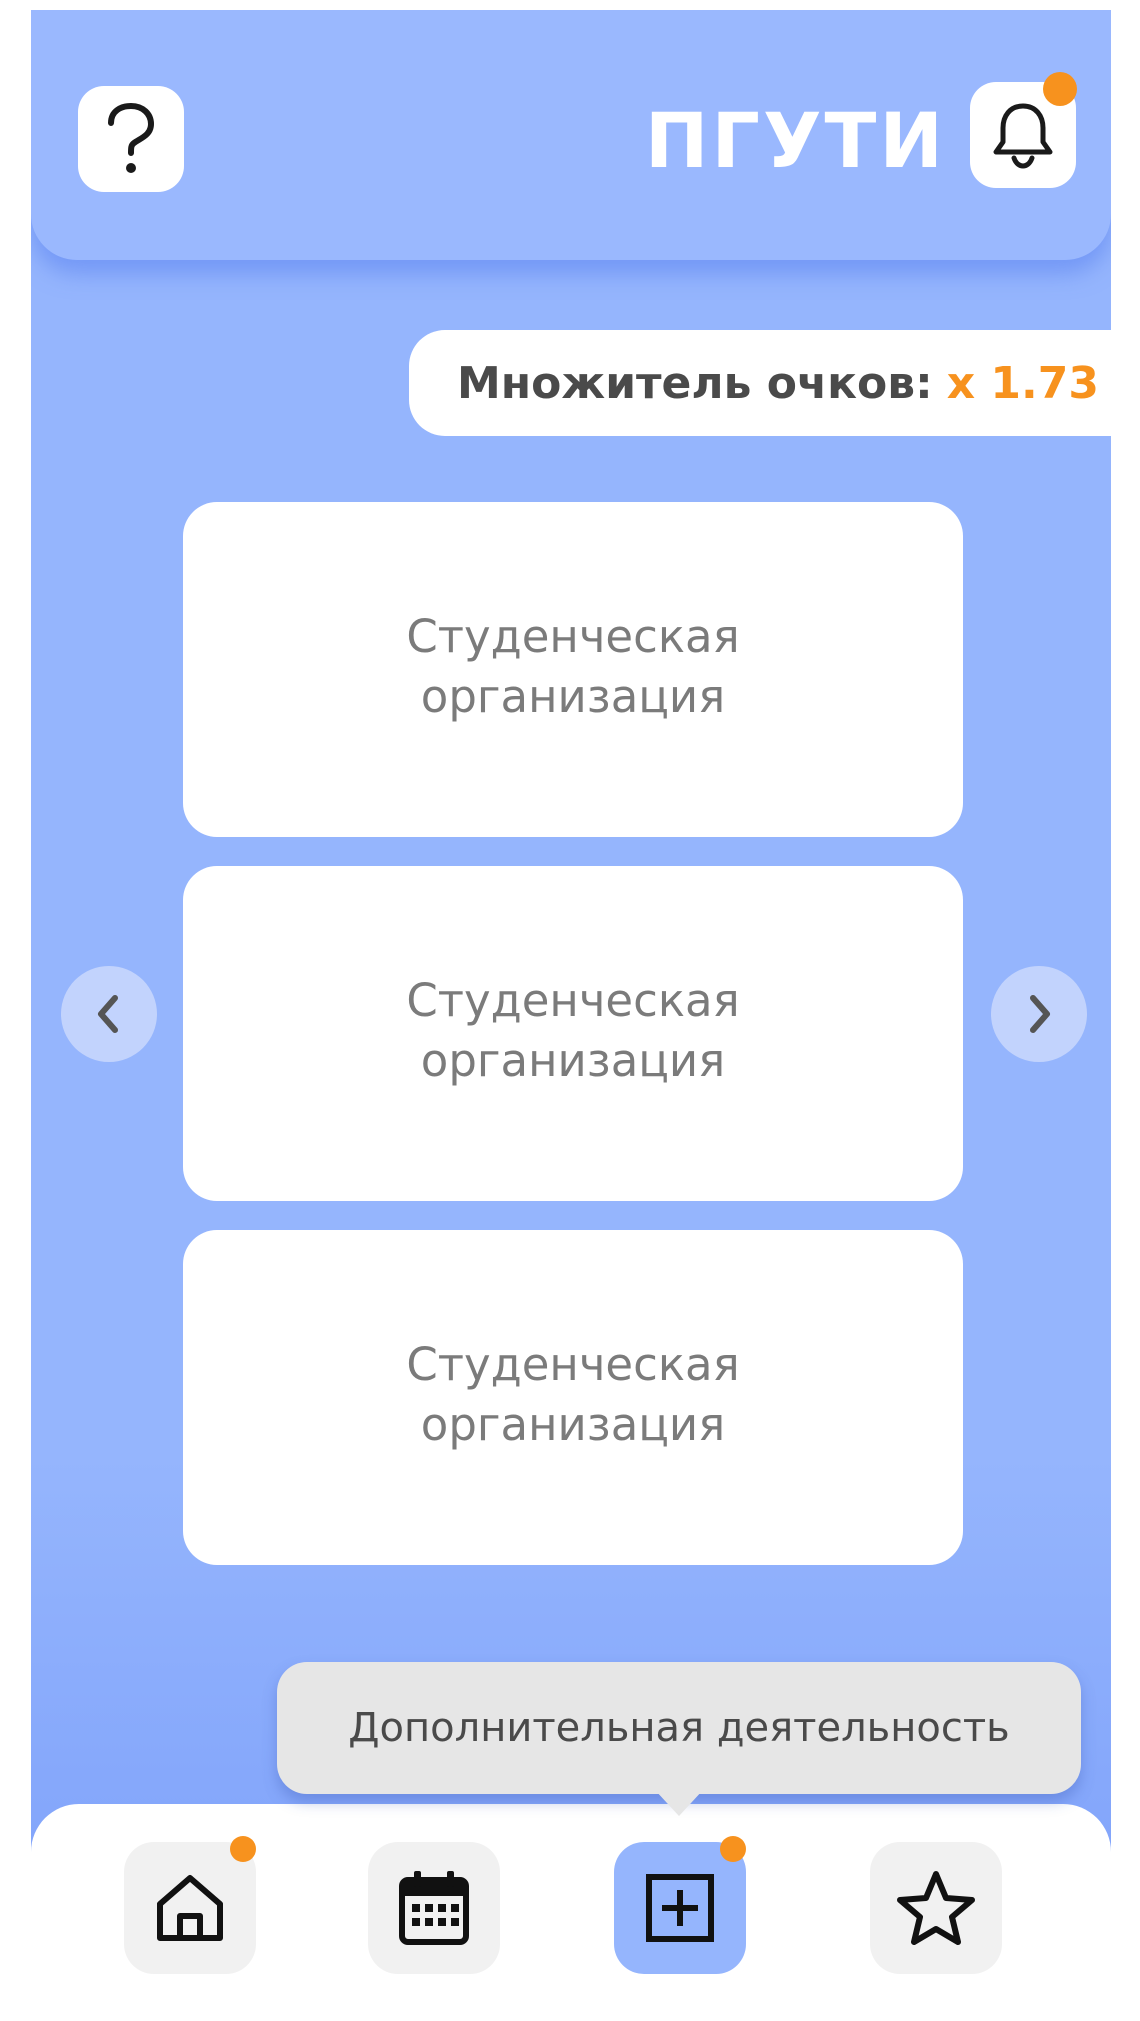 Image resolution: width=1140 pixels, height=2021 pixels. I want to click on carousel-next-button, so click(1039, 1014).